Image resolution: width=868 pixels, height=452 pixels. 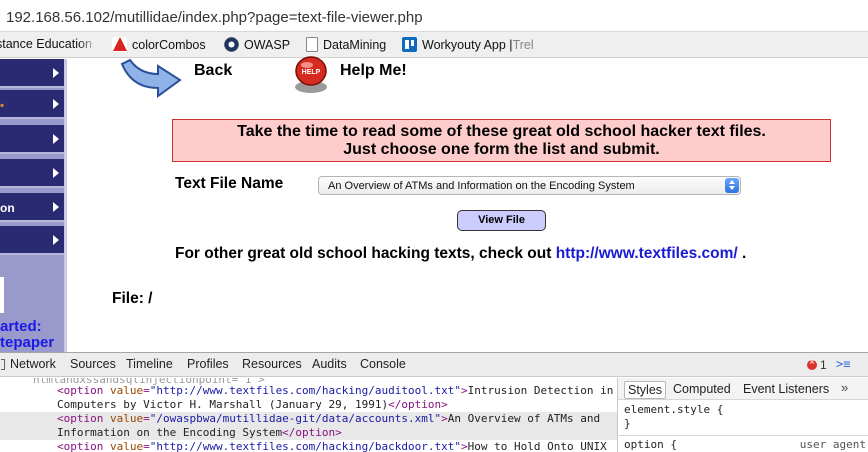 What do you see at coordinates (650, 444) in the screenshot?
I see `option-rule: option {` at bounding box center [650, 444].